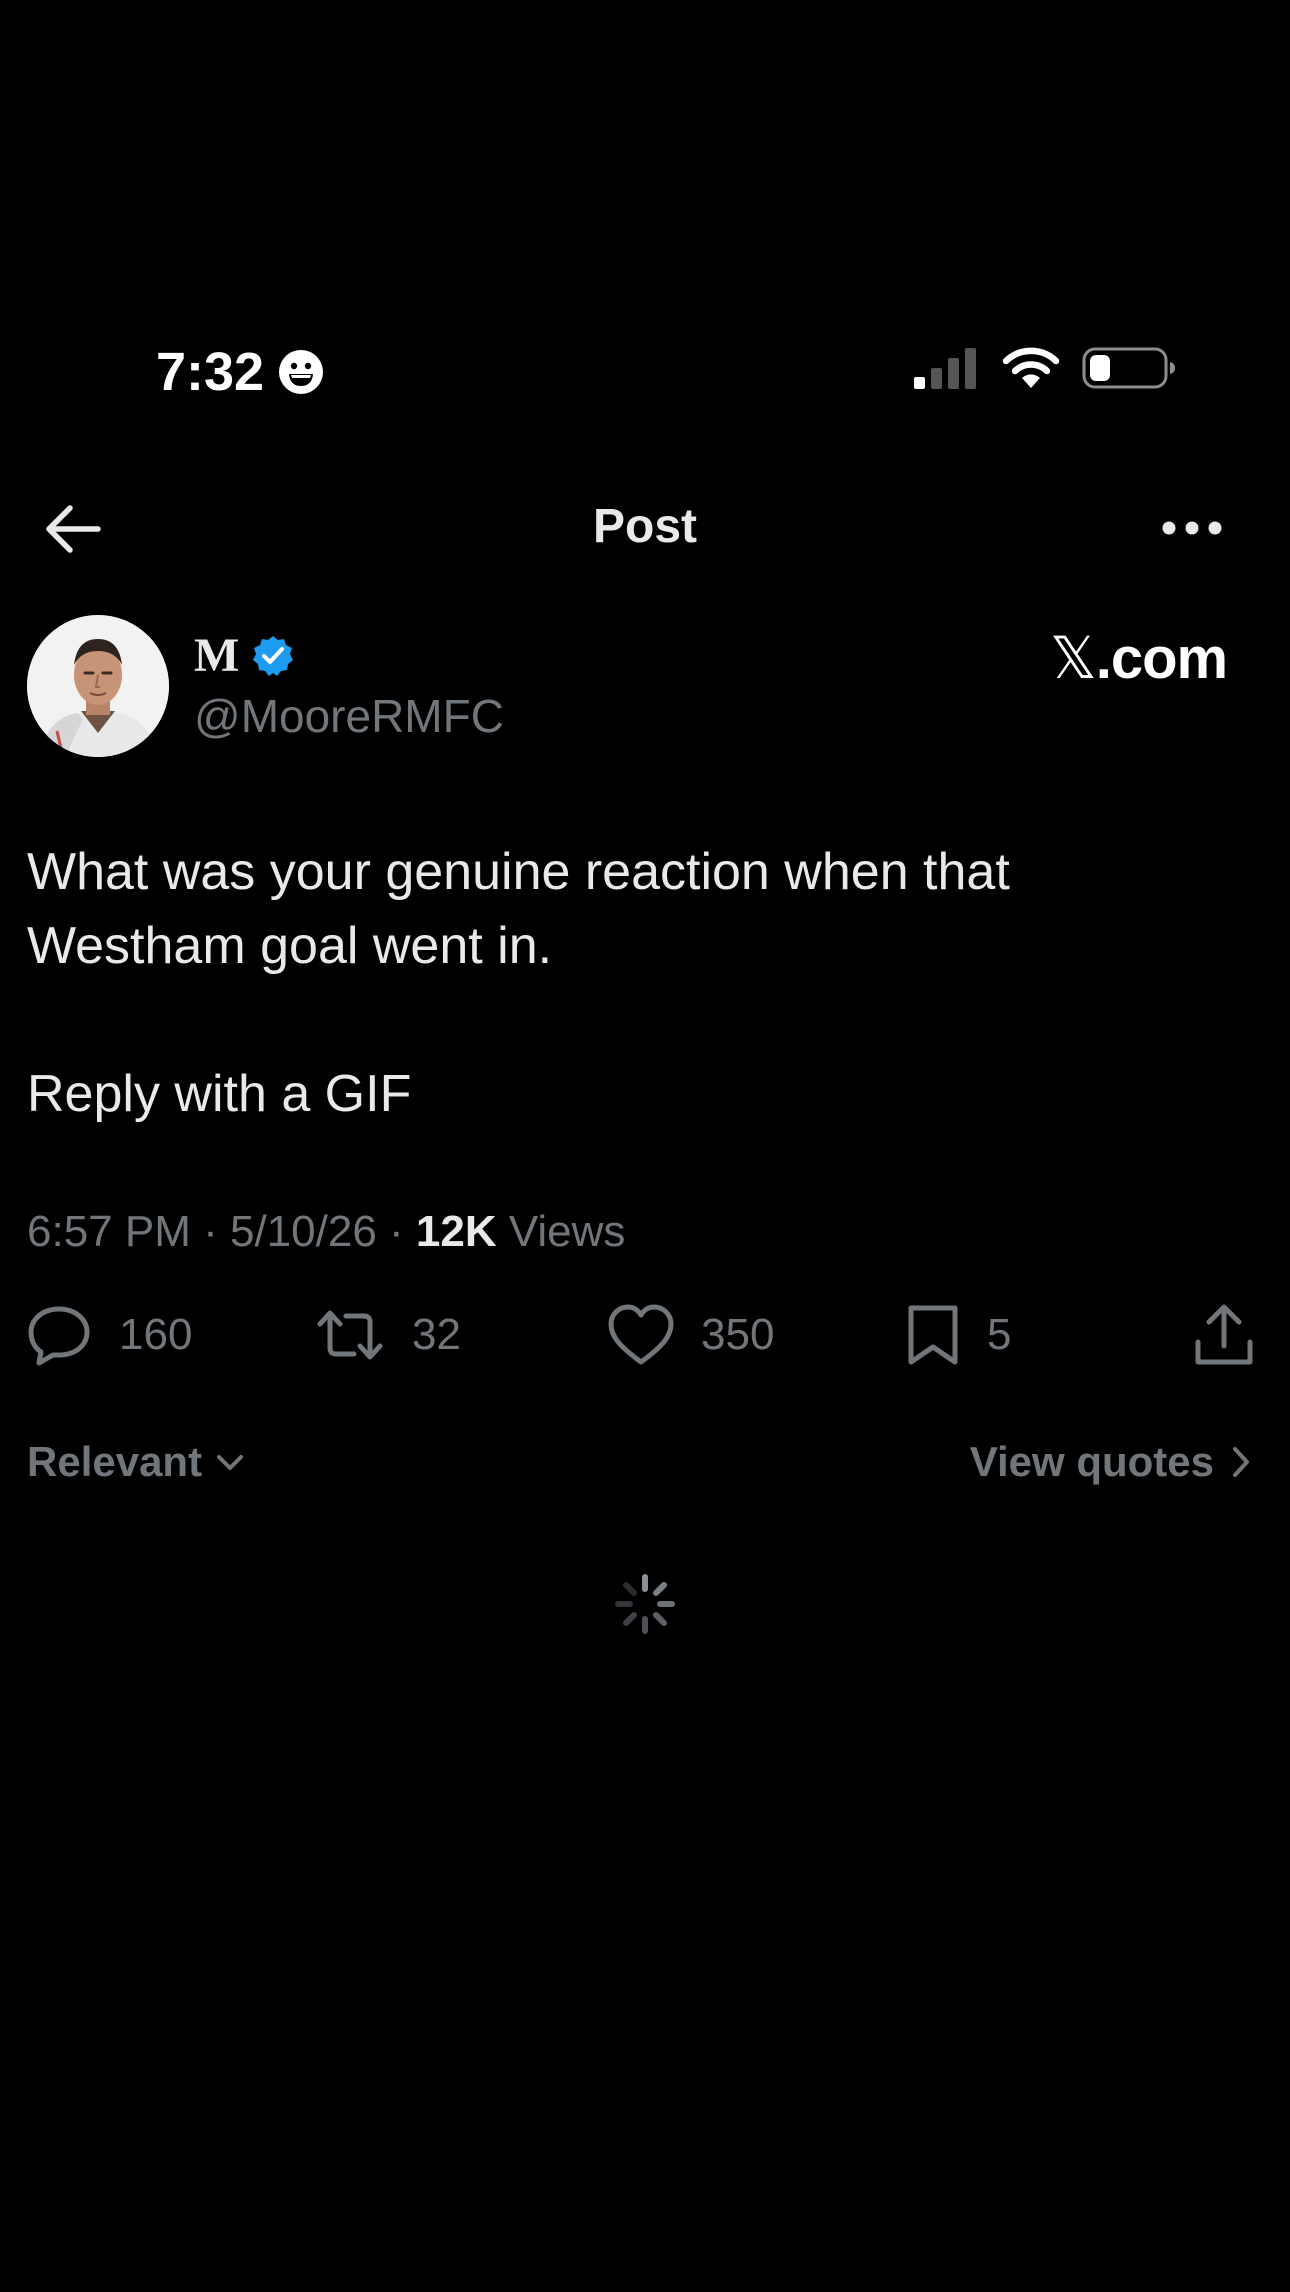 Image resolution: width=1290 pixels, height=2292 pixels. I want to click on avatar-image, so click(98, 686).